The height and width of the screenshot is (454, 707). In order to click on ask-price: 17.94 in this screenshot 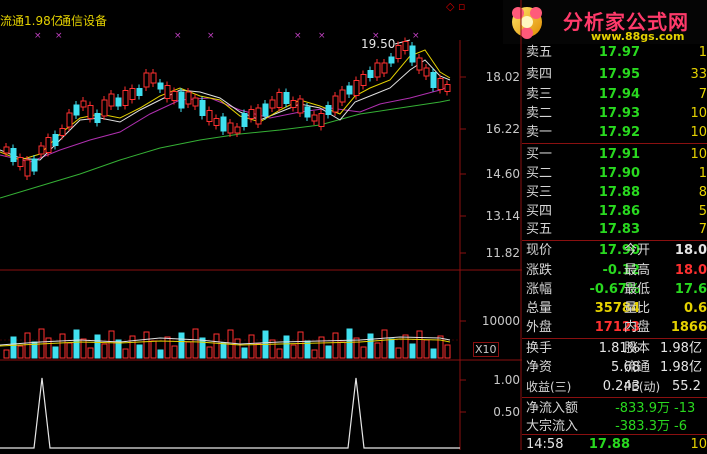, I will do `click(619, 94)`.